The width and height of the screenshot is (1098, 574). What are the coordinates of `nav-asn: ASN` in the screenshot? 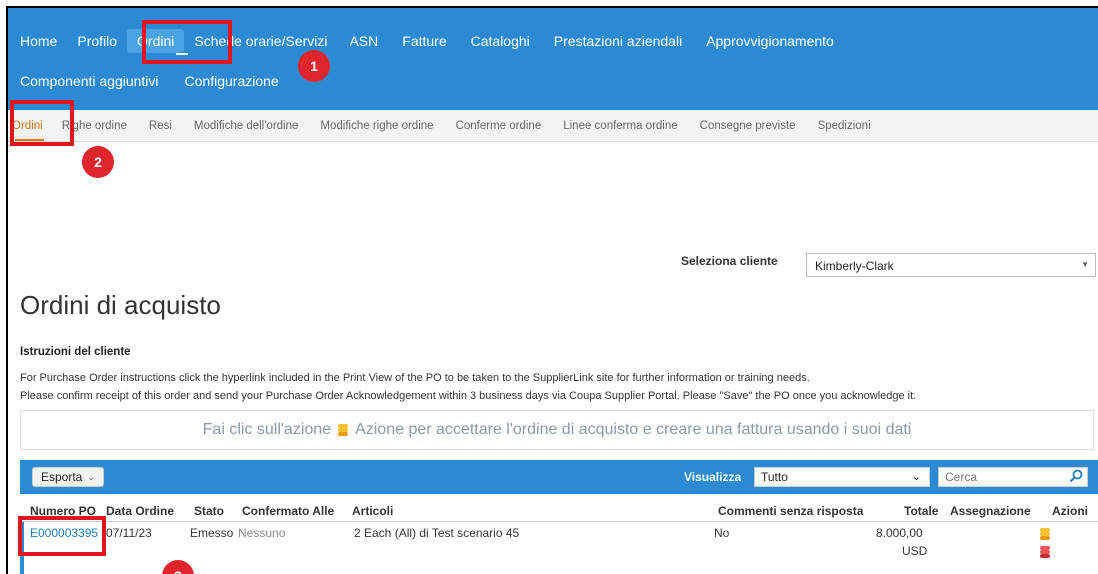 It's located at (363, 41).